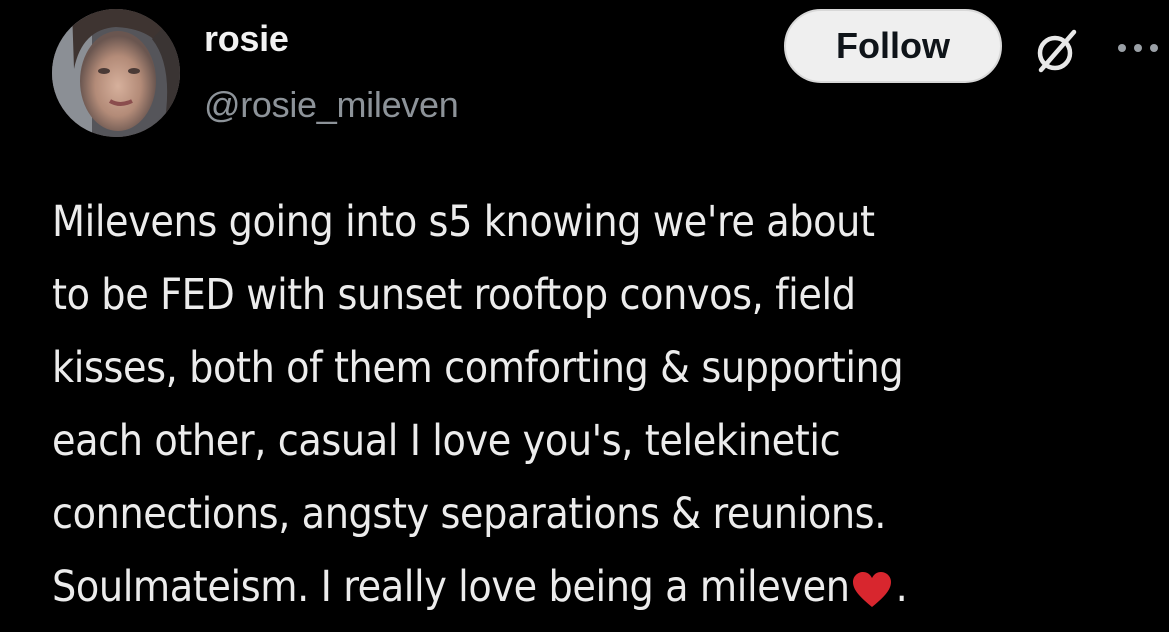  Describe the element at coordinates (331, 105) in the screenshot. I see `user-handle: @rosie_mileven` at that location.